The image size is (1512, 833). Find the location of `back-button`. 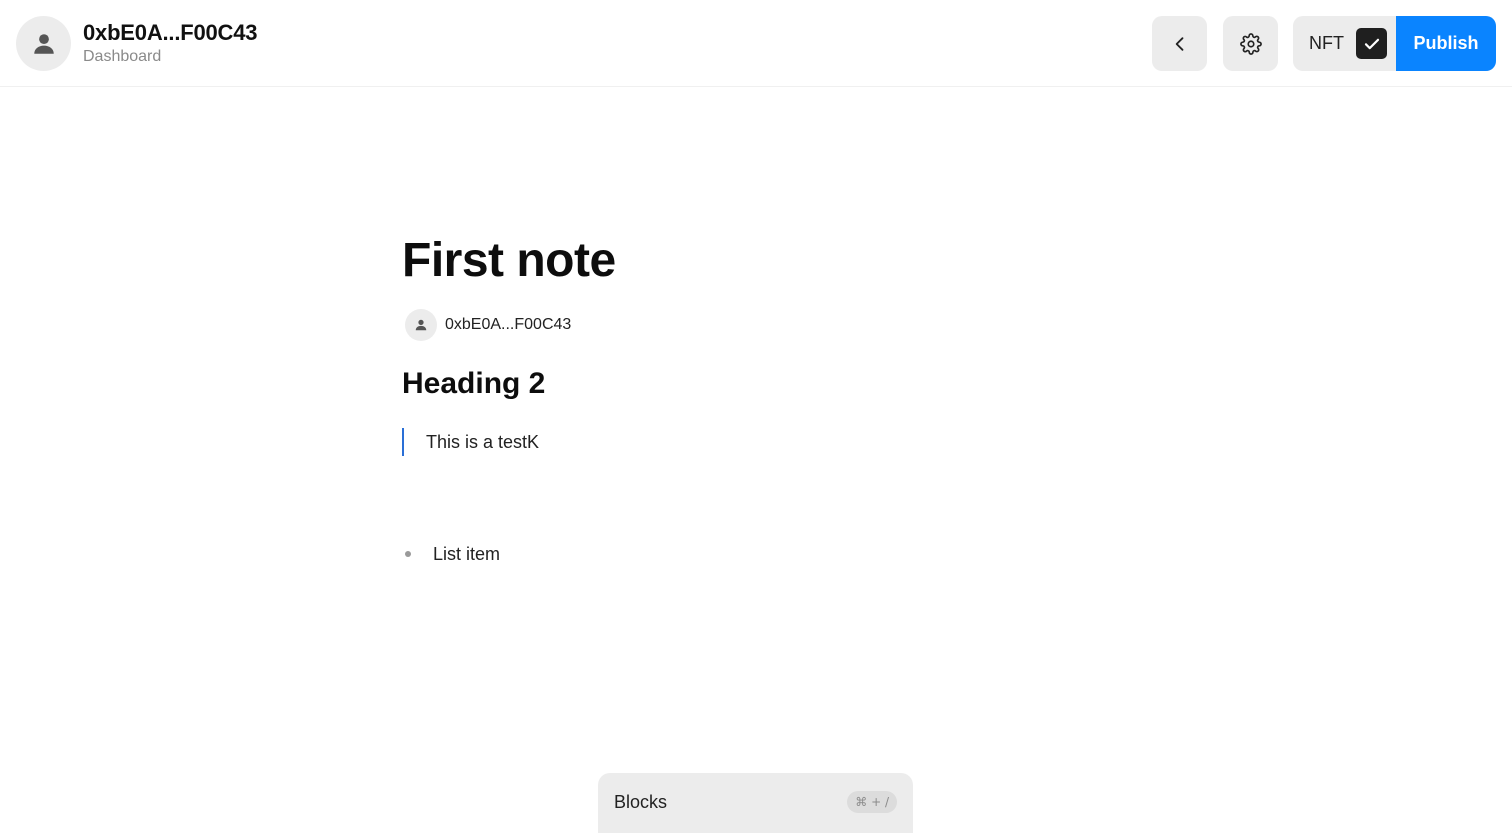

back-button is located at coordinates (1179, 43).